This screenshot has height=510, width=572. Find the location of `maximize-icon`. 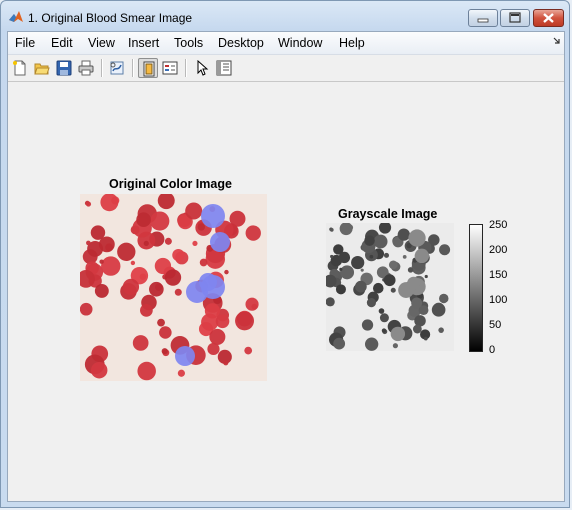

maximize-icon is located at coordinates (515, 17).